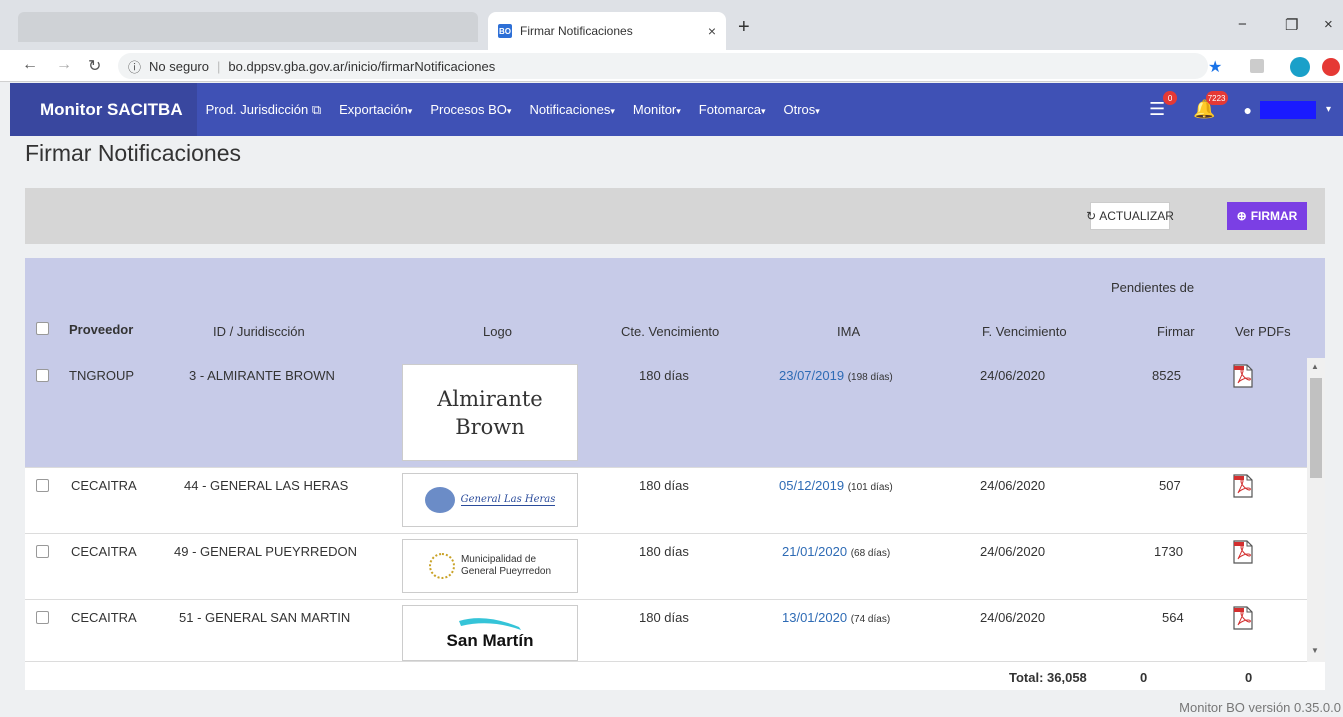 This screenshot has width=1343, height=717. Describe the element at coordinates (1130, 216) in the screenshot. I see `refresh-button: ↻ ACTUALIZAR` at that location.